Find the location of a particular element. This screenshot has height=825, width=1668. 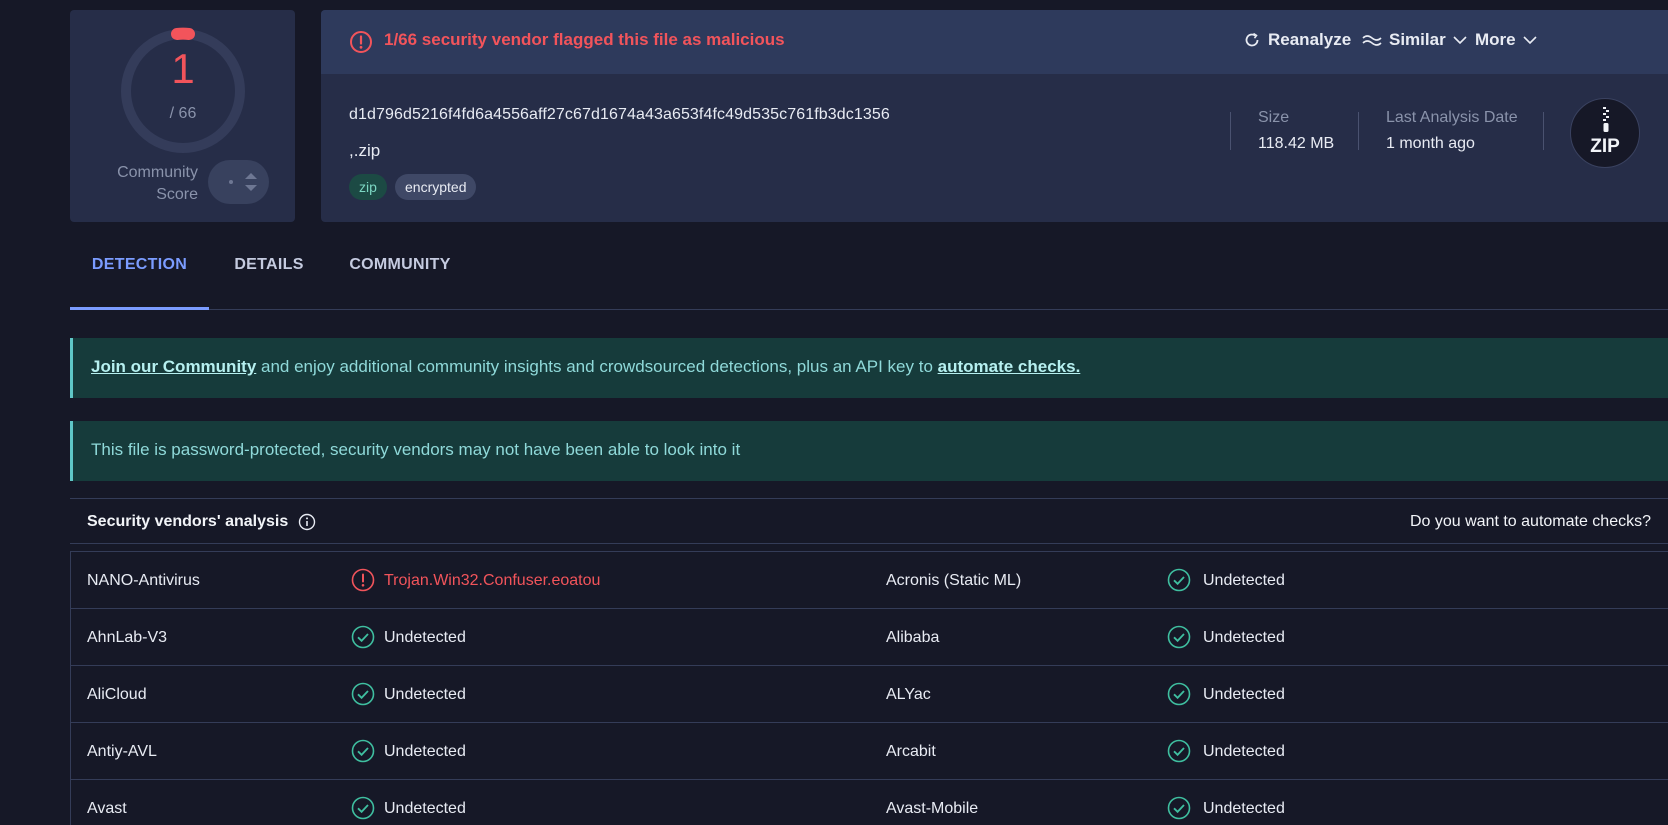

file-name: ,.zip is located at coordinates (365, 150).